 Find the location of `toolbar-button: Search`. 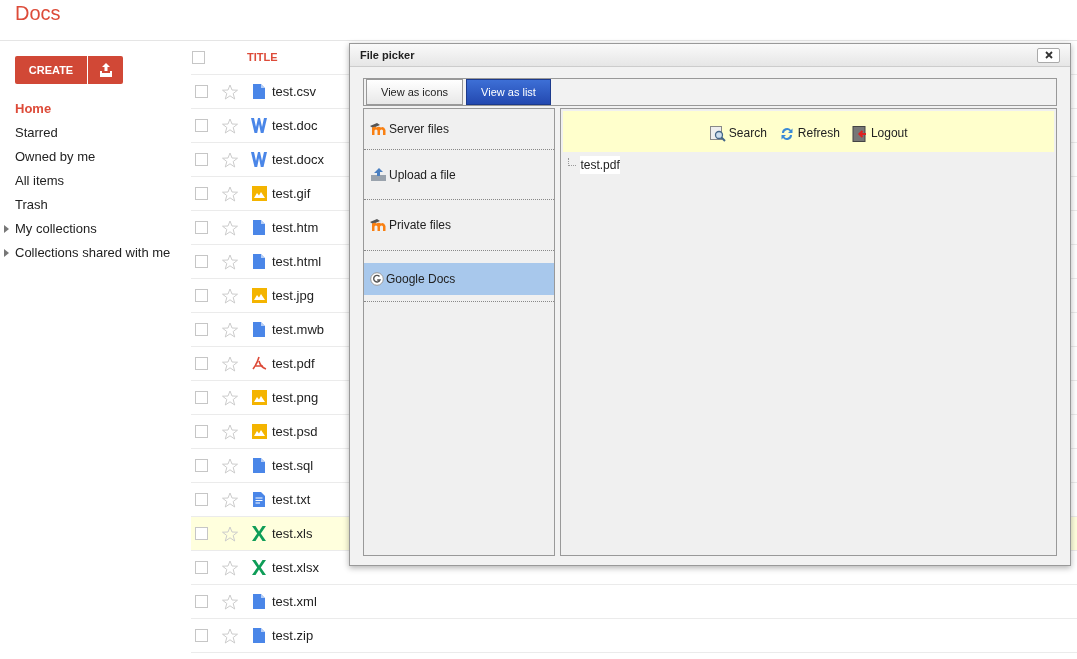

toolbar-button: Search is located at coordinates (738, 133).